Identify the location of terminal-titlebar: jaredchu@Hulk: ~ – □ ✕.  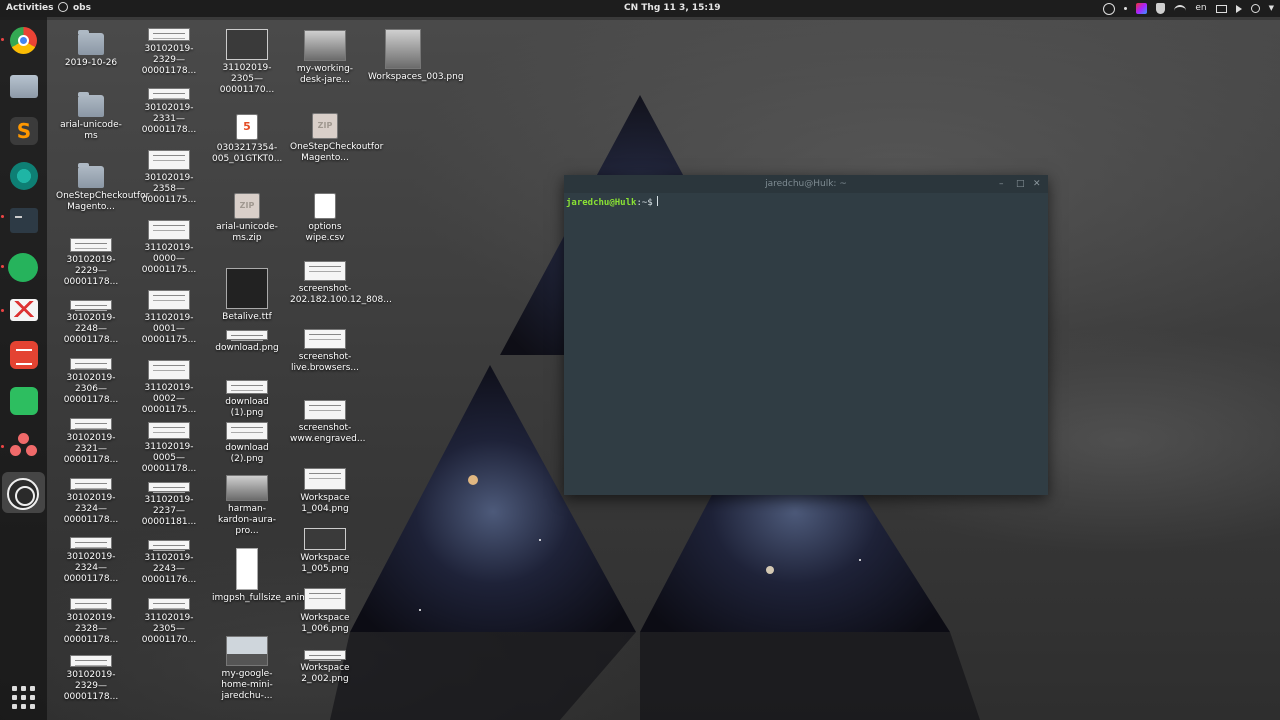
(806, 184).